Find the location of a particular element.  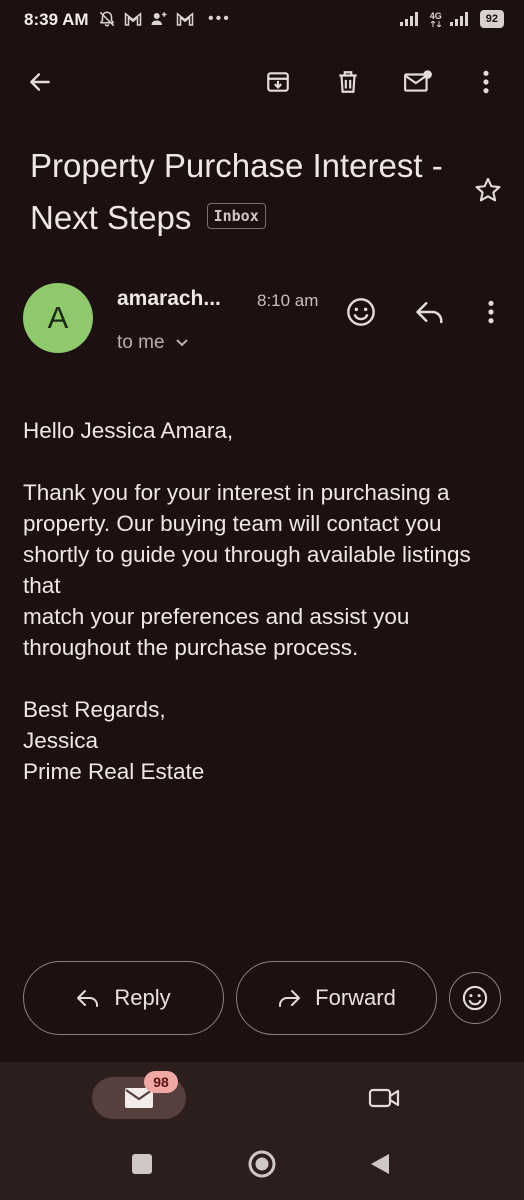

system-back-button is located at coordinates (380, 1164).